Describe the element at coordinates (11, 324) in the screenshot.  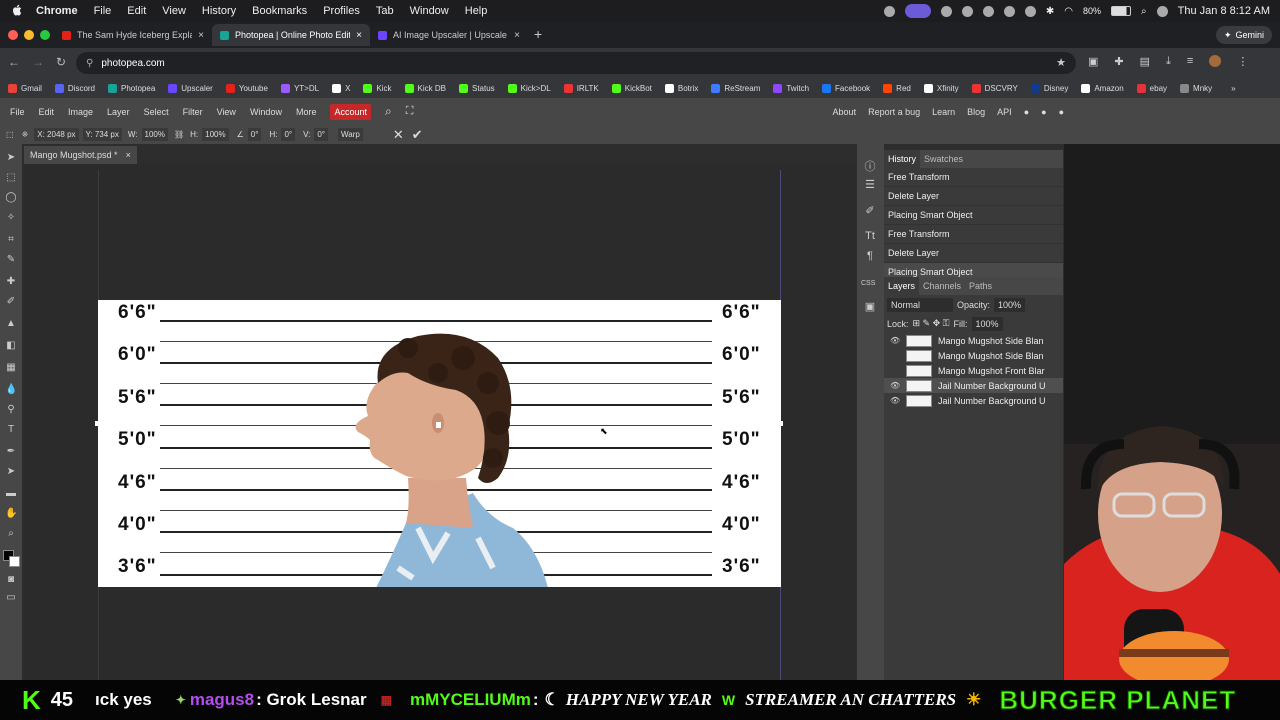
I see `stamp-tool-icon: ▲` at that location.